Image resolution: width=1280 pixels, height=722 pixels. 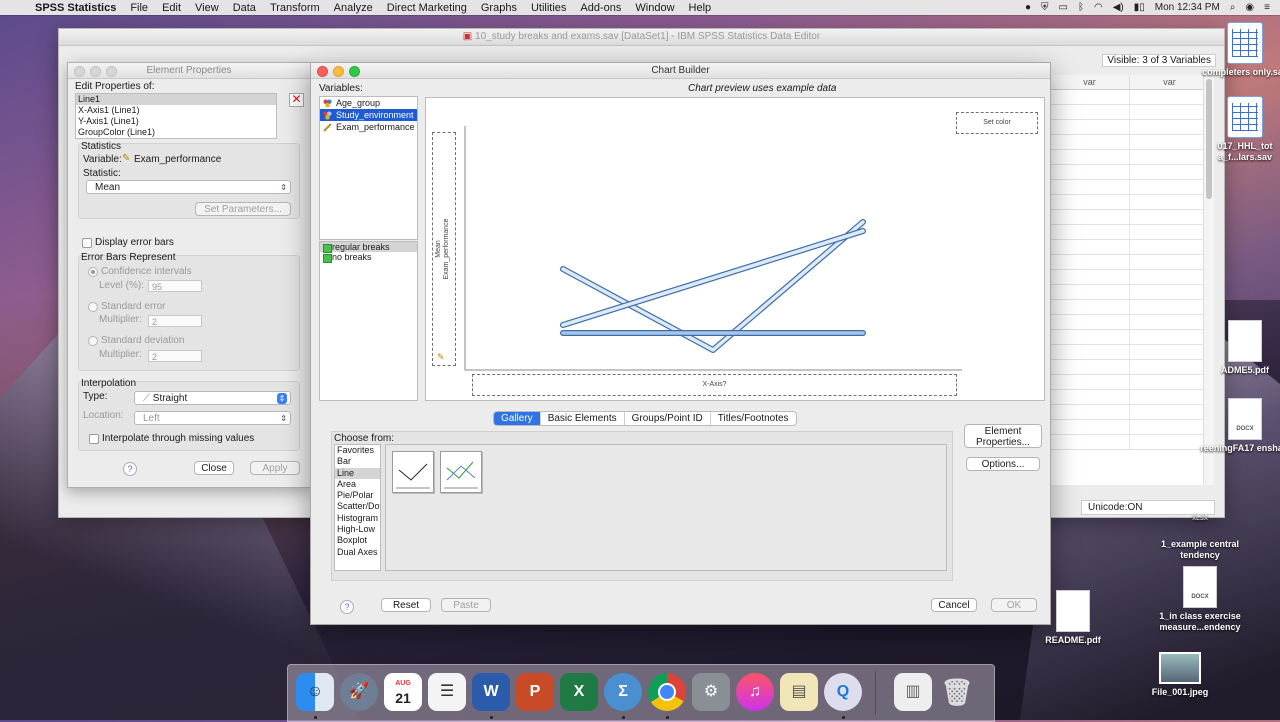 What do you see at coordinates (94, 439) in the screenshot?
I see `interpolate-missing-checkbox` at bounding box center [94, 439].